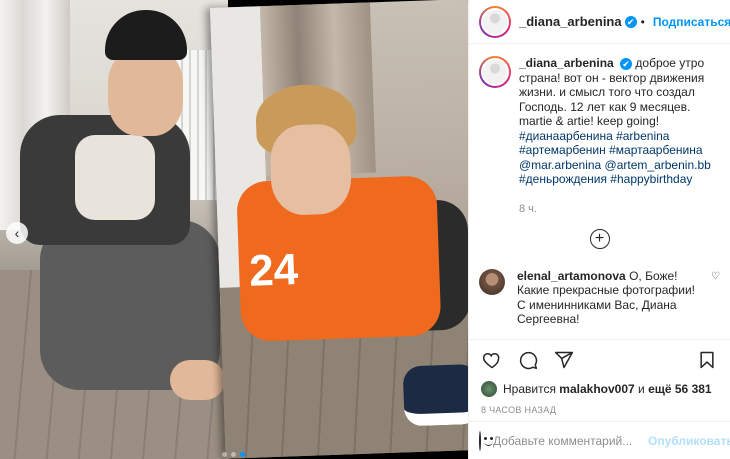 The width and height of the screenshot is (730, 459). What do you see at coordinates (596, 389) in the screenshot?
I see `liker-username: malakhov007` at bounding box center [596, 389].